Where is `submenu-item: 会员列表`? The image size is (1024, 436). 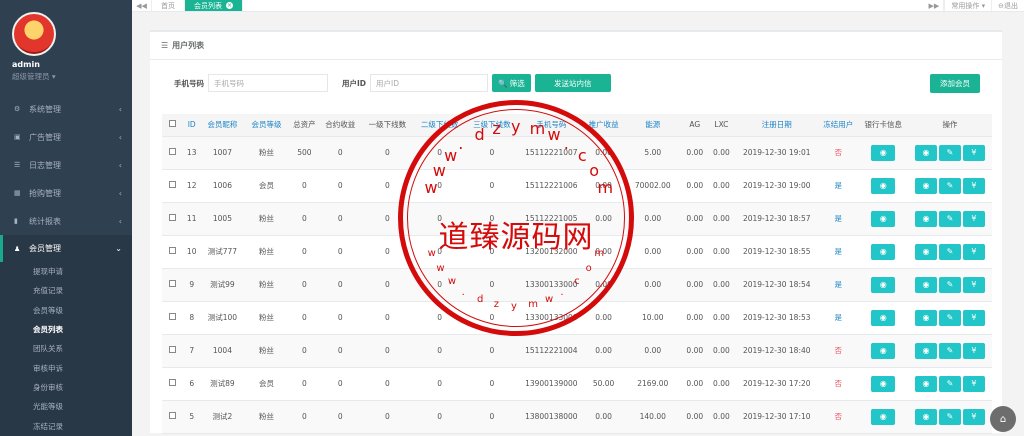
submenu-item: 会员列表 is located at coordinates (66, 329).